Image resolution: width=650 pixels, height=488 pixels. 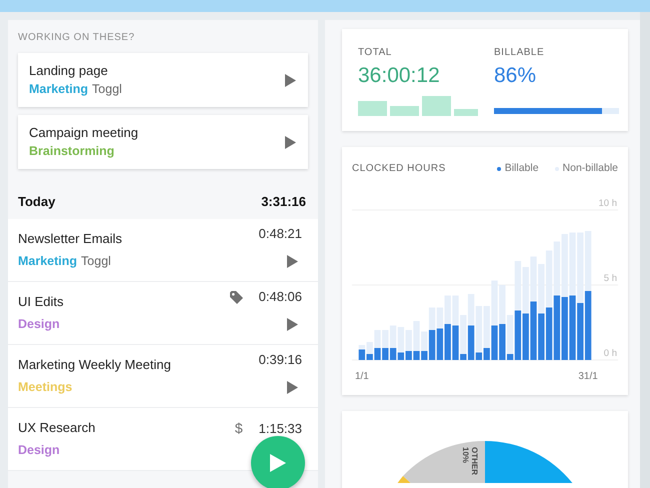 I want to click on entry-name: Marketing Weekly Meeting, so click(x=94, y=365).